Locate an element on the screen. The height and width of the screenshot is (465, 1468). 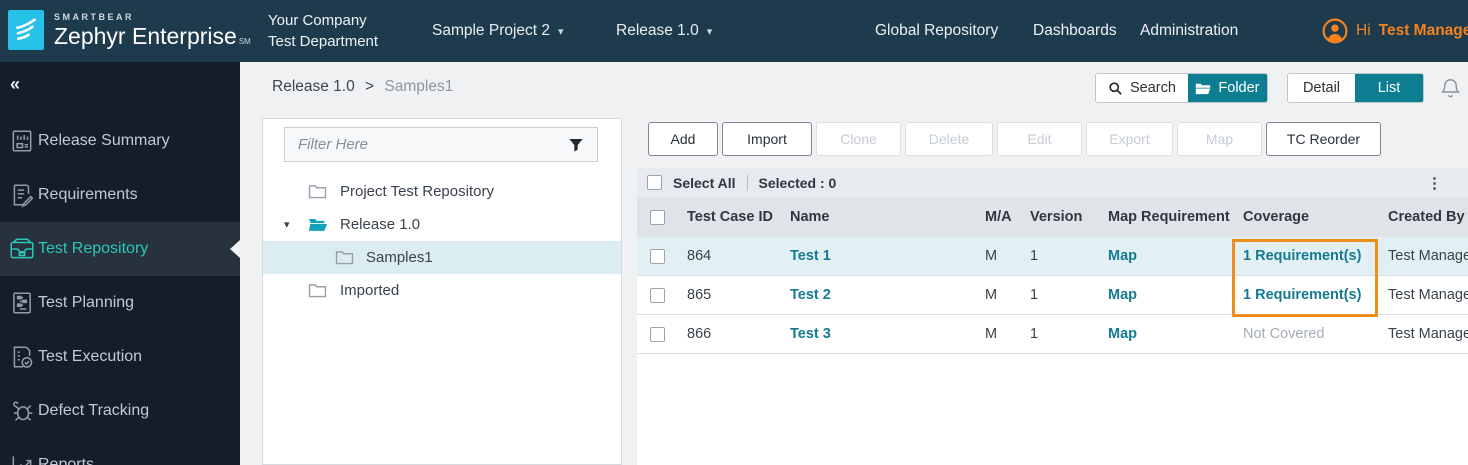
map-button: Map is located at coordinates (1219, 139).